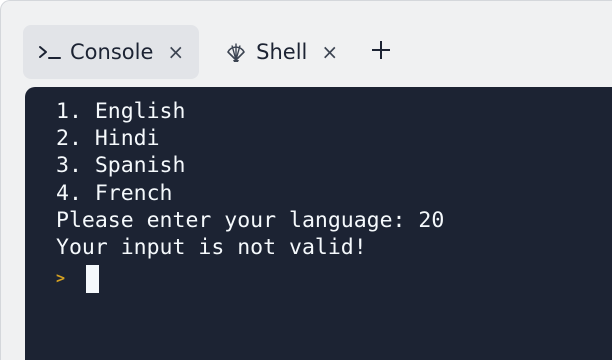  I want to click on console-line: 3. Spanish, so click(121, 166).